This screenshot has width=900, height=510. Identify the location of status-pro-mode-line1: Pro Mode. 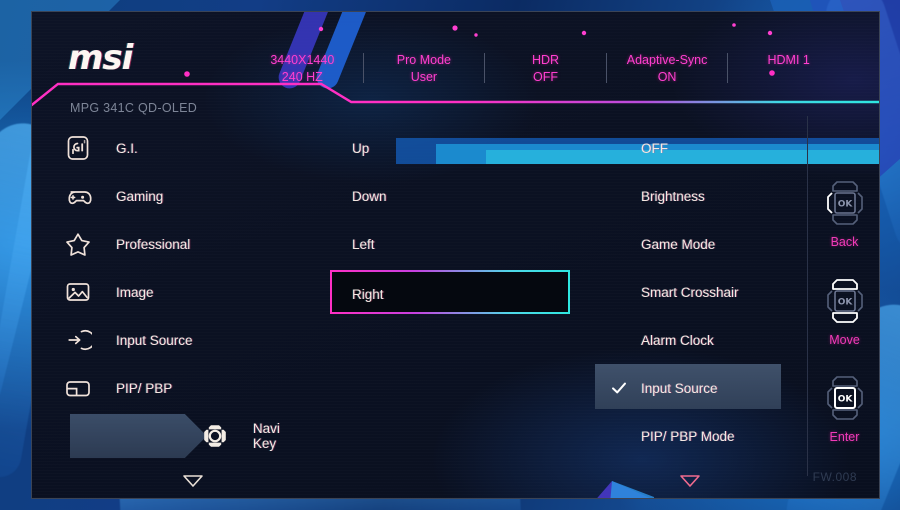
(423, 60).